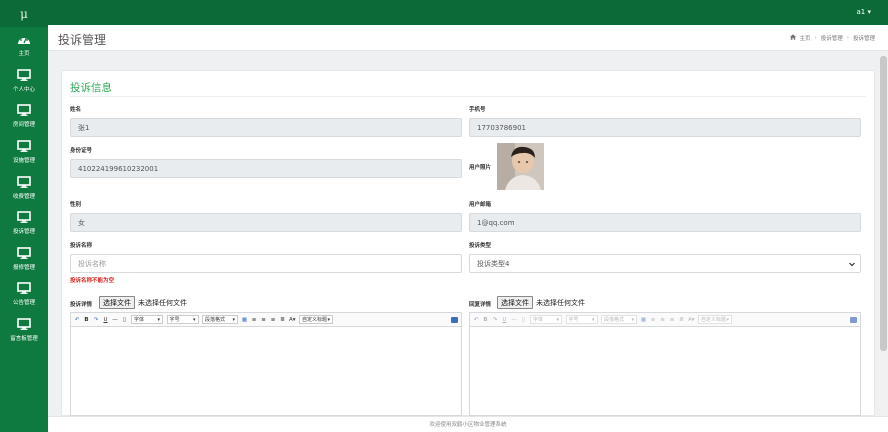 This screenshot has height=432, width=888. What do you see at coordinates (182, 319) in the screenshot?
I see `font-size-select: 字号 ▾` at bounding box center [182, 319].